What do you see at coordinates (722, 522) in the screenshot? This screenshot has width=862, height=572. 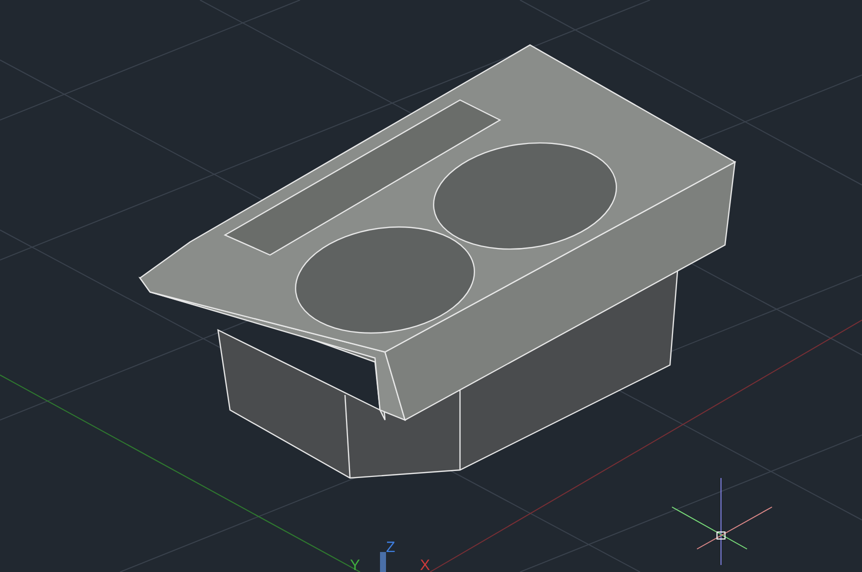 I see `crosshair-cursor-icon` at bounding box center [722, 522].